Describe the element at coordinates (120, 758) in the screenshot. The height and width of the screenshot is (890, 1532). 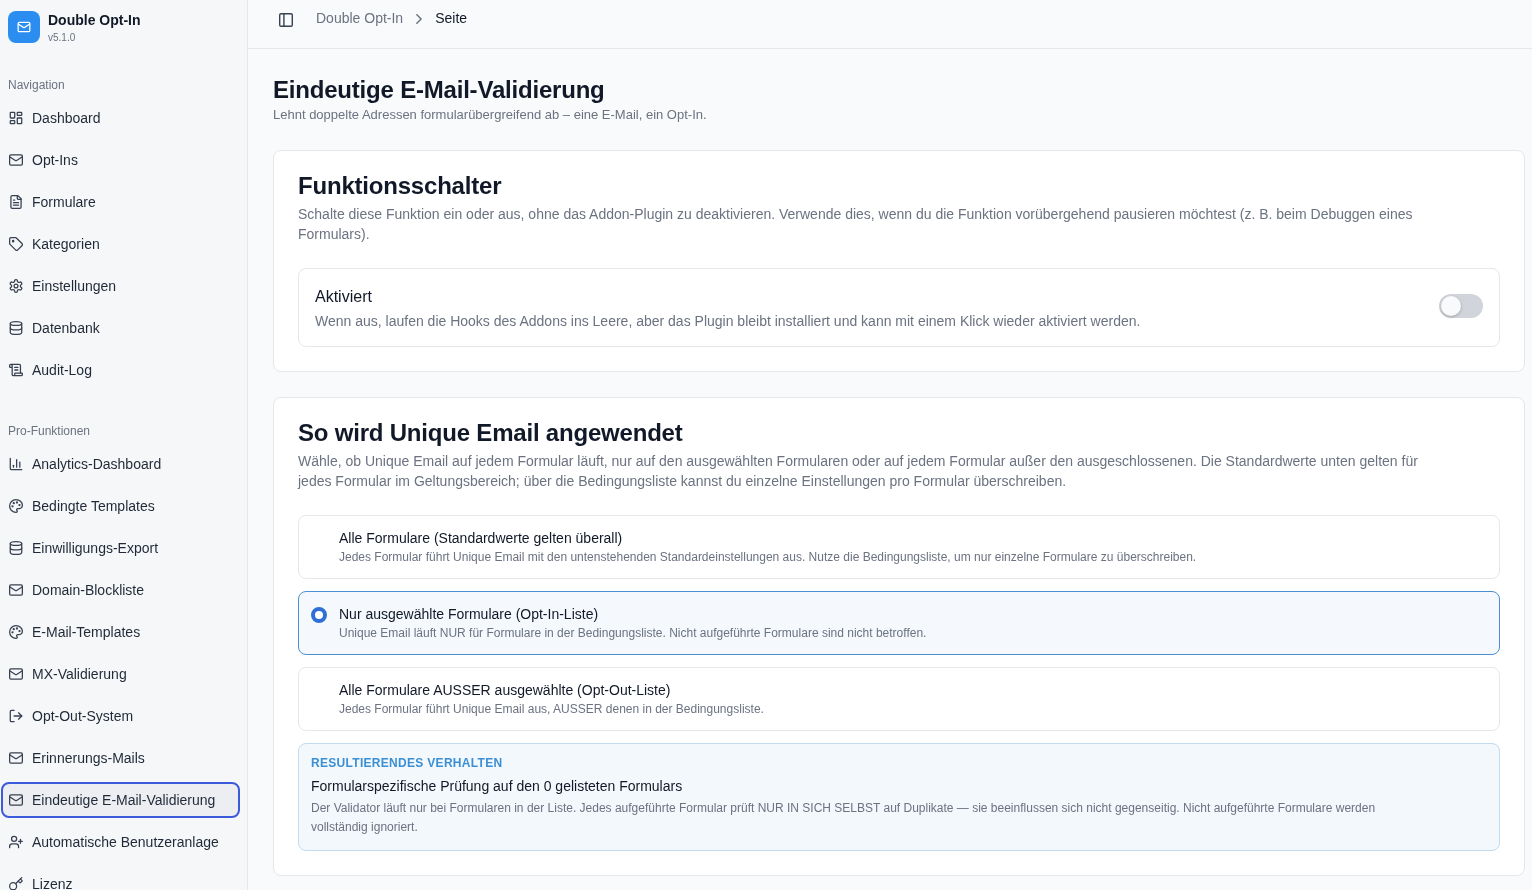
I see `nav-item: Erinnerungs-Mails` at that location.